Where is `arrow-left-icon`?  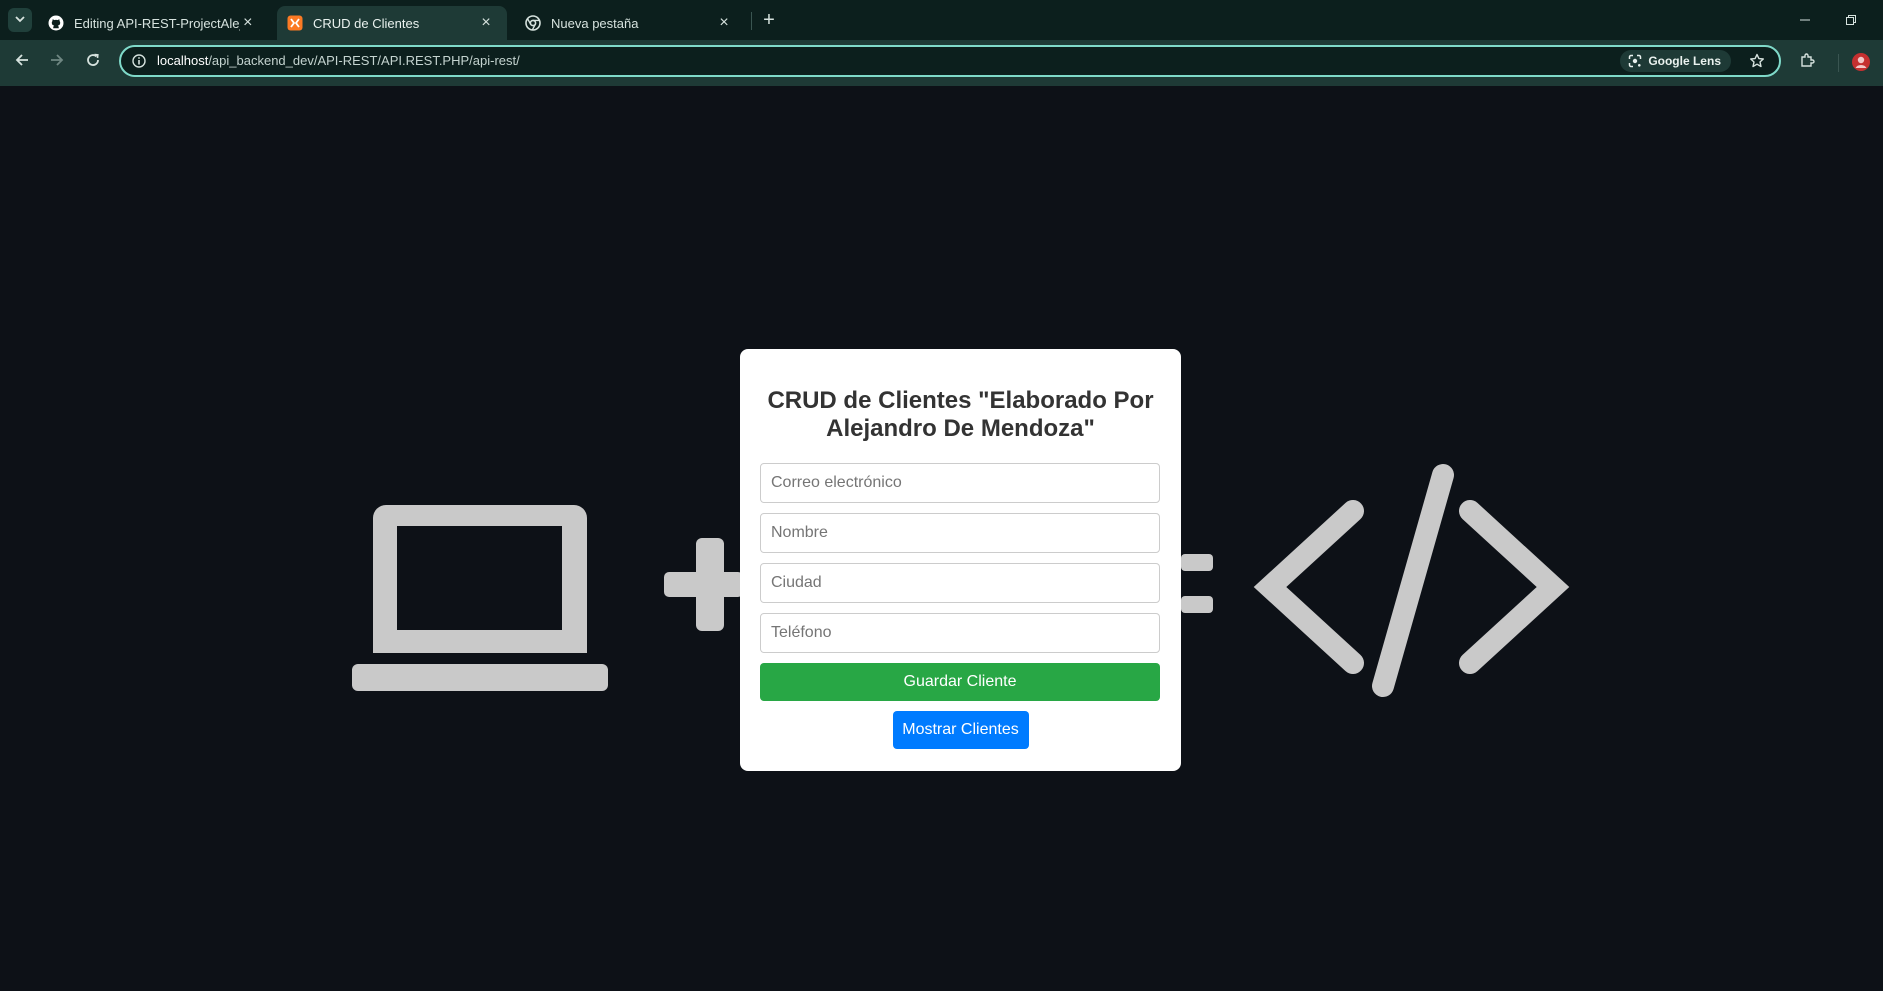
arrow-left-icon is located at coordinates (22, 62).